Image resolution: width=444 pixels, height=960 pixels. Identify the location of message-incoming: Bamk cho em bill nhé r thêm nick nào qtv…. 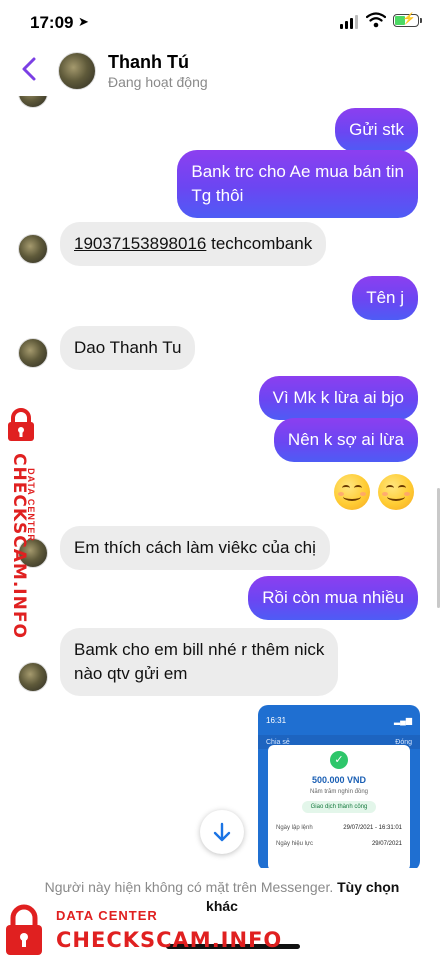
(199, 662).